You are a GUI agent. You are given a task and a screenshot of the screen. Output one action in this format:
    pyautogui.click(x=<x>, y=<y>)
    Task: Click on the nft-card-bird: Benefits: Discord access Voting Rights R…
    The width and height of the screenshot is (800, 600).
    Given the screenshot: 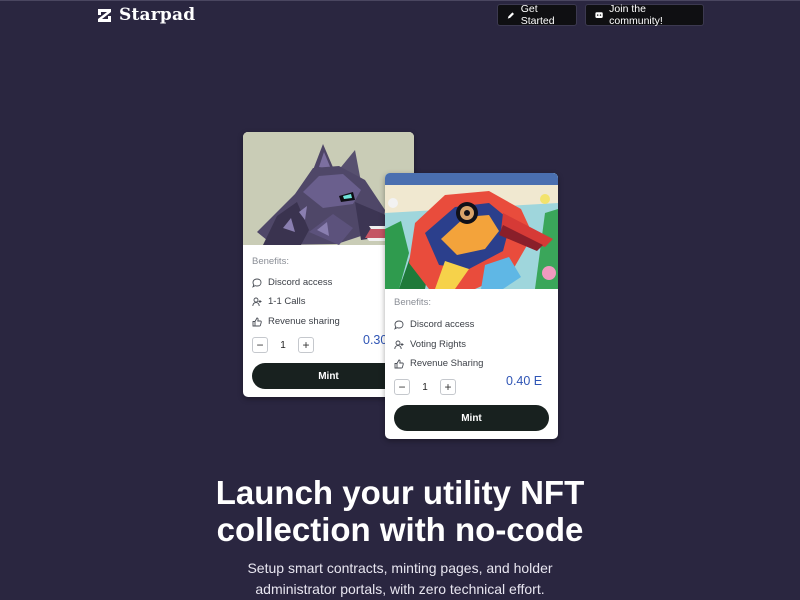 What is the action you would take?
    pyautogui.click(x=471, y=306)
    